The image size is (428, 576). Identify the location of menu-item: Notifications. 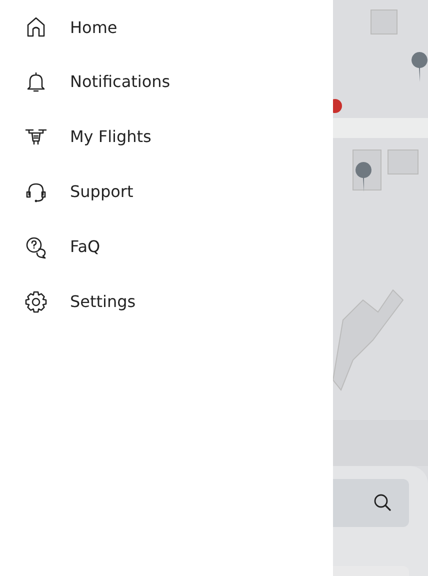
(166, 81).